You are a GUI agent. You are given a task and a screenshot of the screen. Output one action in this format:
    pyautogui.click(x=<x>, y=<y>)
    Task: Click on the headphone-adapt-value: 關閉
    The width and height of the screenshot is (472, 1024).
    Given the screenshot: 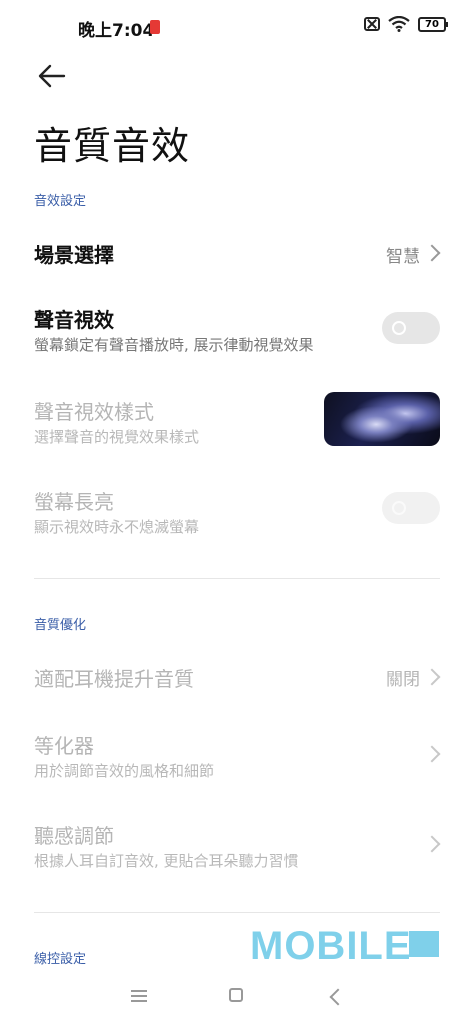 What is the action you would take?
    pyautogui.click(x=403, y=680)
    